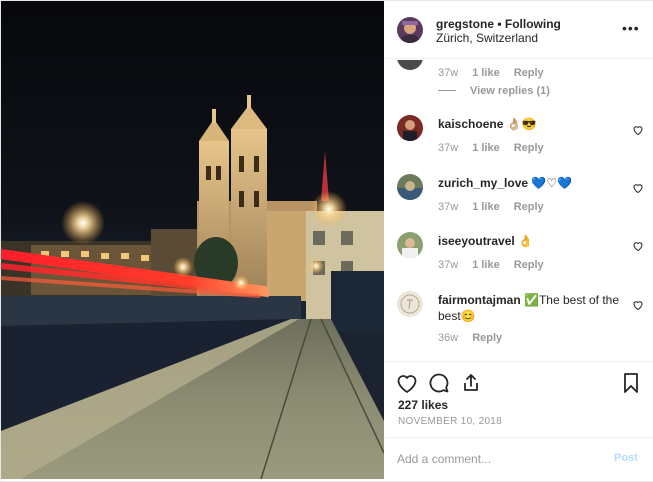 The image size is (653, 482). What do you see at coordinates (483, 183) in the screenshot?
I see `comment-username: zurich_my_love` at bounding box center [483, 183].